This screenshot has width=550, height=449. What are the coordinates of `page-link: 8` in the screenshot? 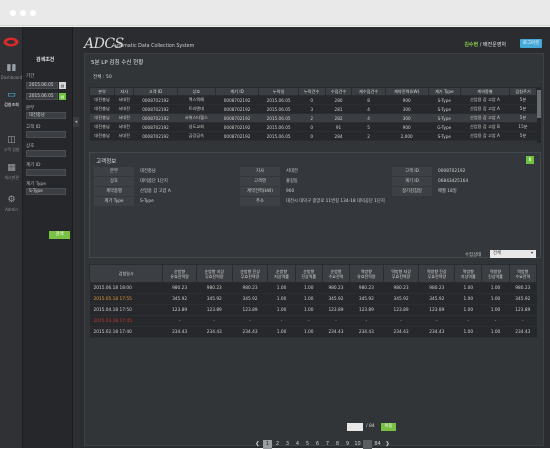 It's located at (337, 444).